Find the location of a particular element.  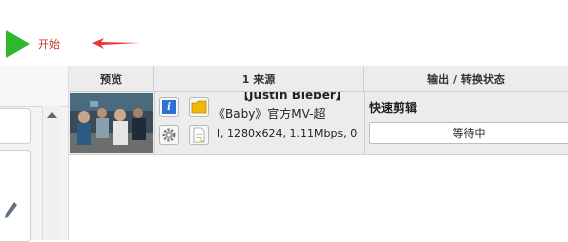

document-icon is located at coordinates (199, 135).